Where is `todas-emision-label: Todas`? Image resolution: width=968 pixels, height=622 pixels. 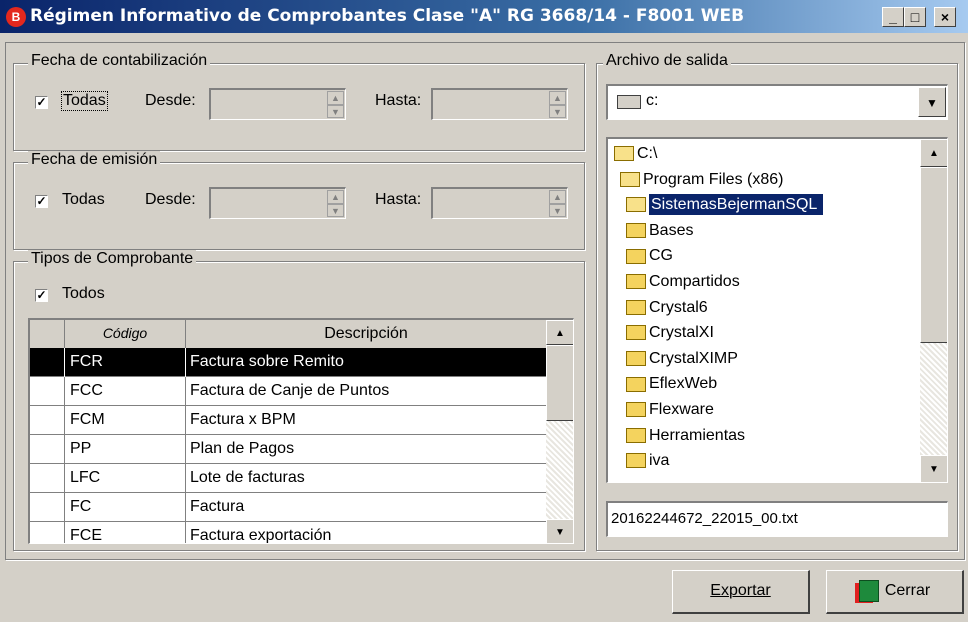 todas-emision-label: Todas is located at coordinates (83, 200).